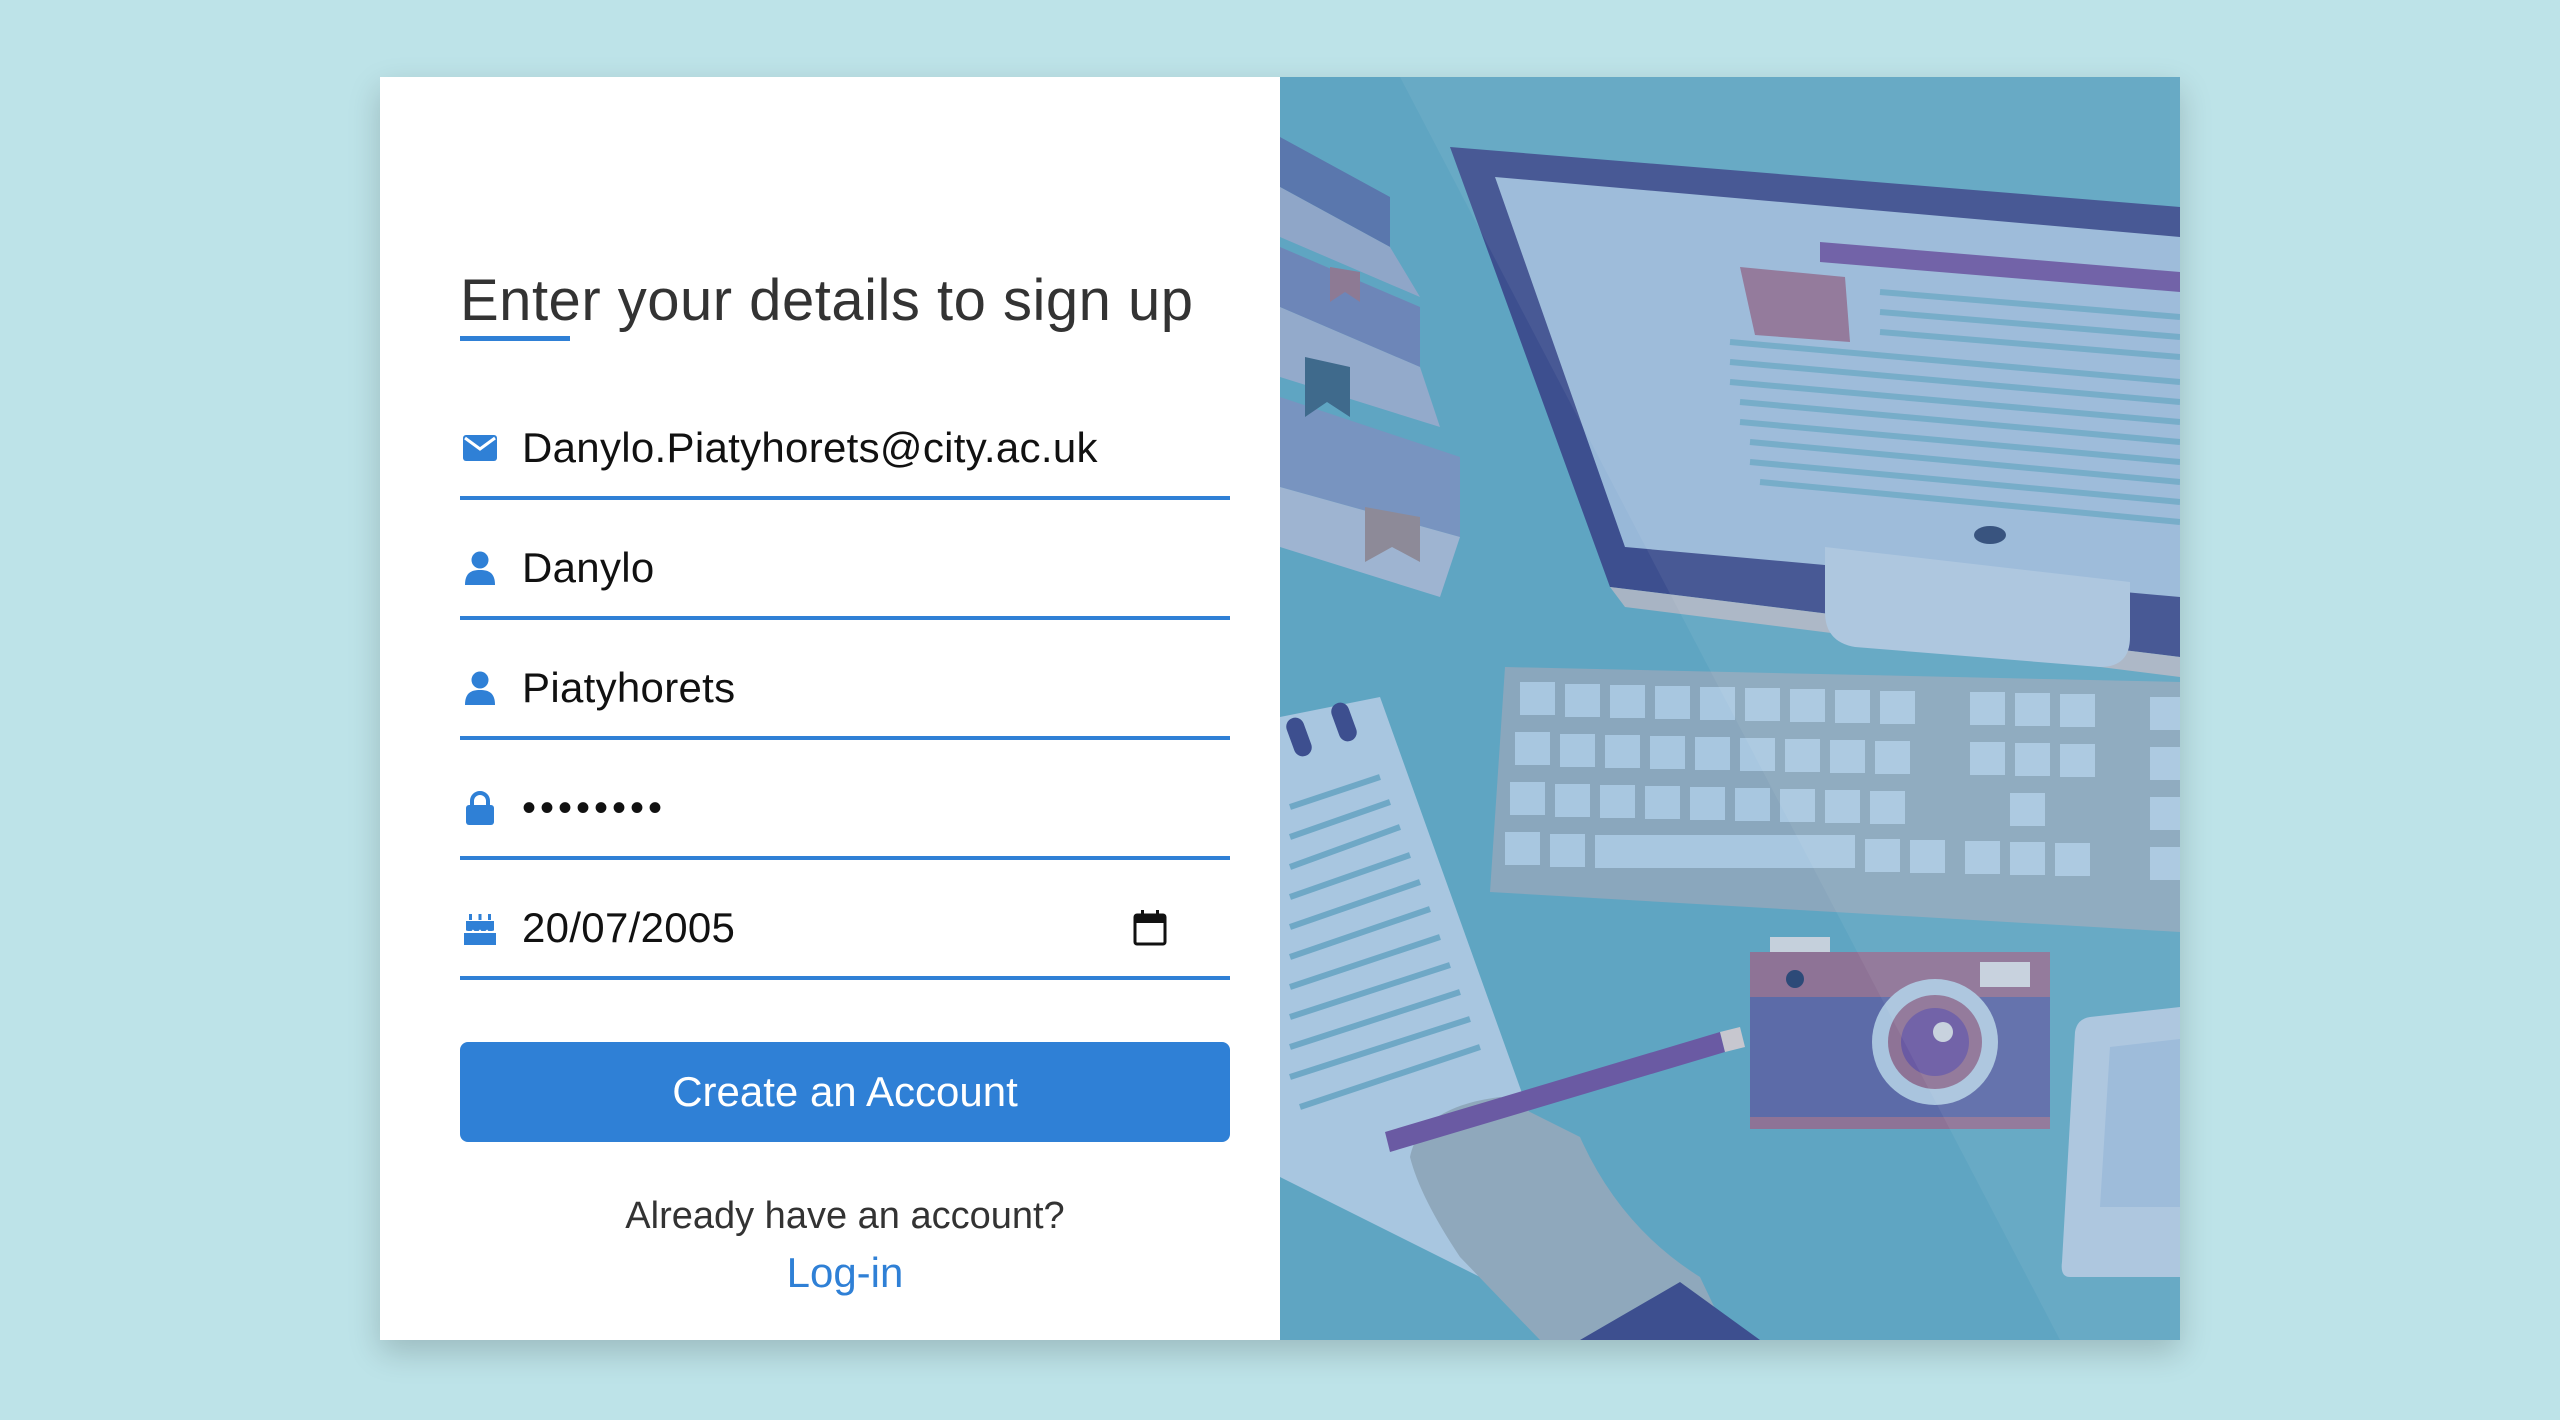 The width and height of the screenshot is (2560, 1420). I want to click on calendar-icon, so click(1150, 928).